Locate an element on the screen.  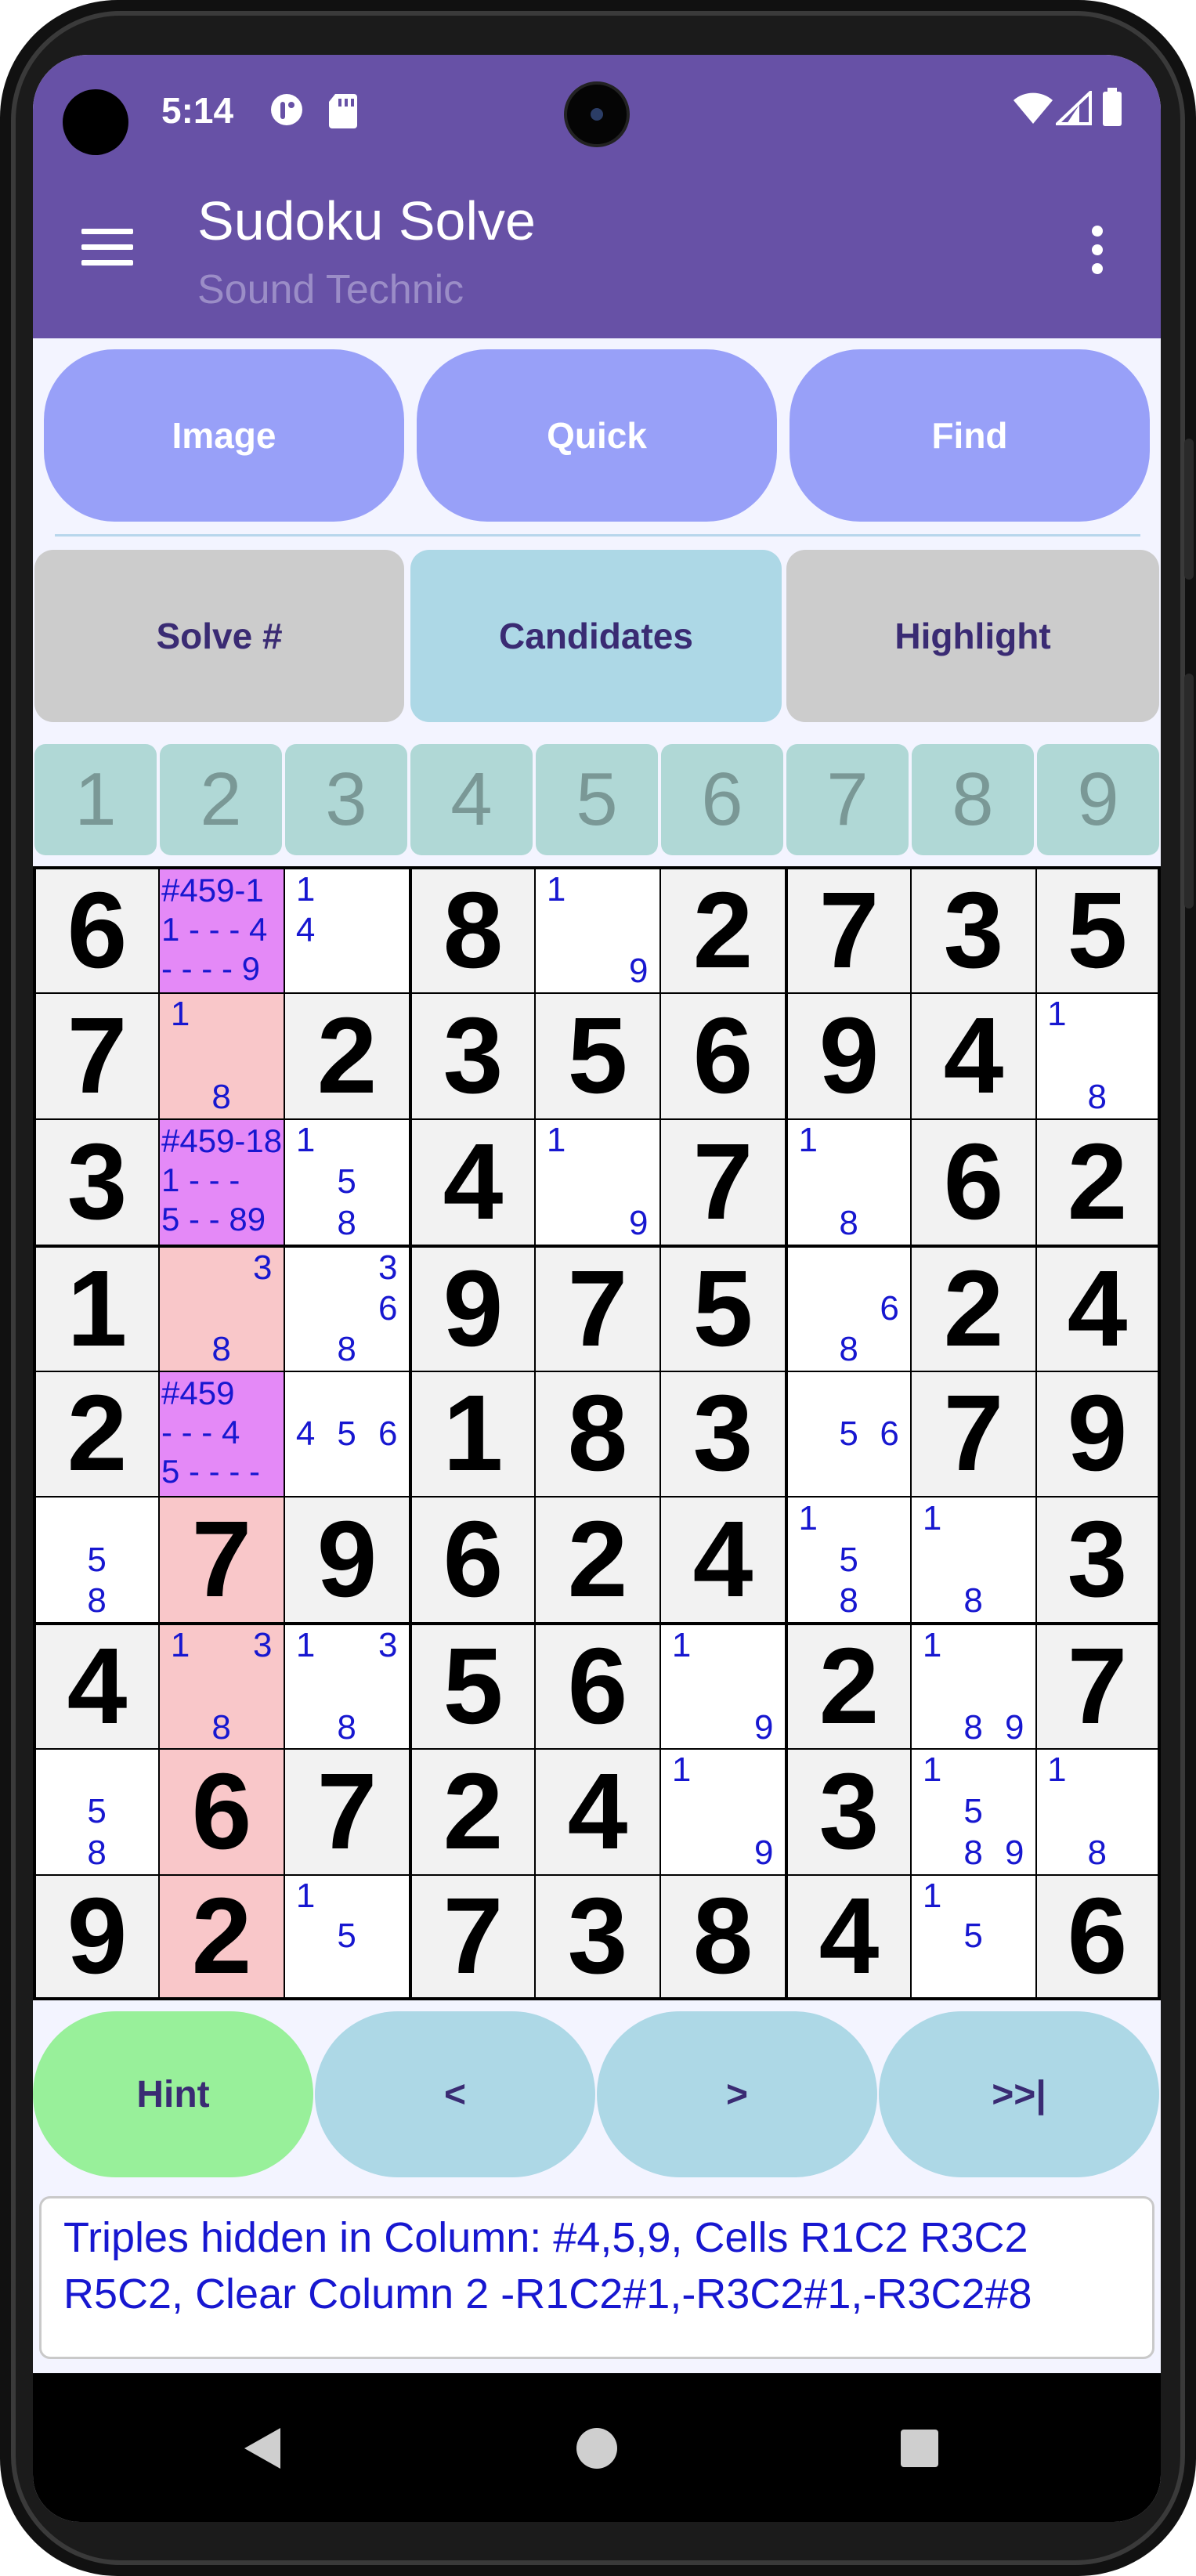
cell-r5c4: 1 is located at coordinates (473, 1434).